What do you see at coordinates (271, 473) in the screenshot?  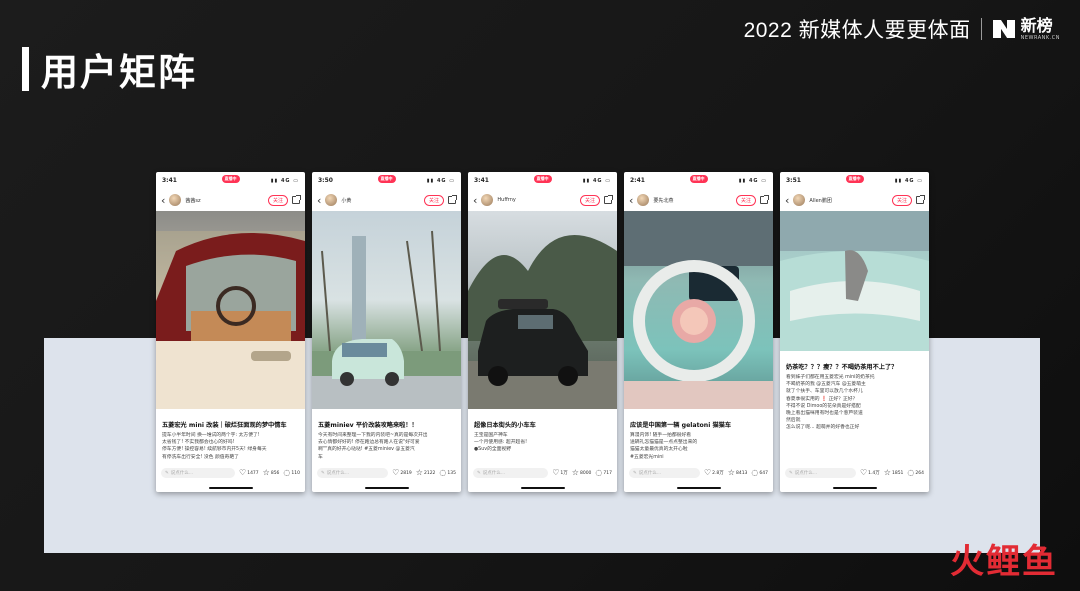 I see `collect-button: ☆ 856` at bounding box center [271, 473].